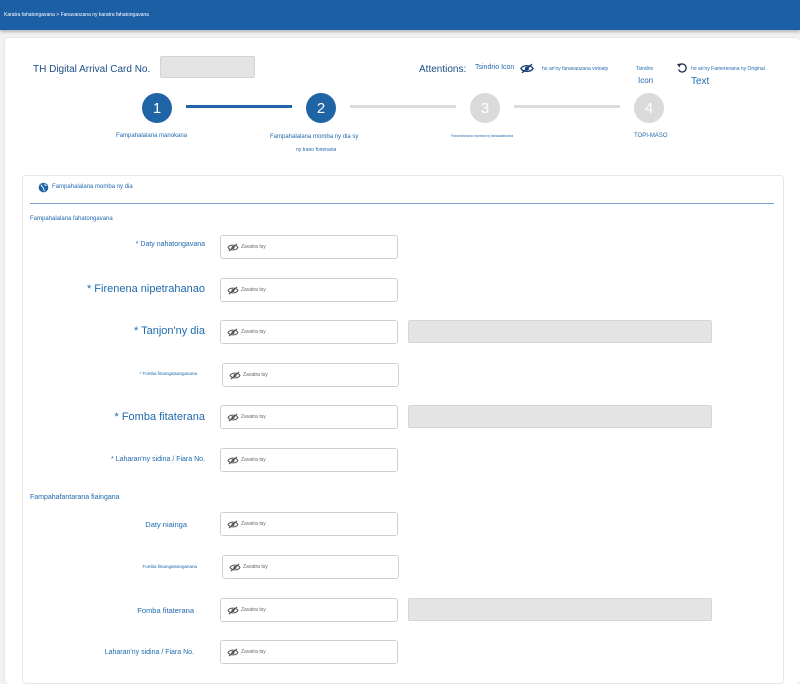 This screenshot has height=684, width=800. What do you see at coordinates (160, 417) in the screenshot?
I see `travel-mode-label: * Fomba fitaterana` at bounding box center [160, 417].